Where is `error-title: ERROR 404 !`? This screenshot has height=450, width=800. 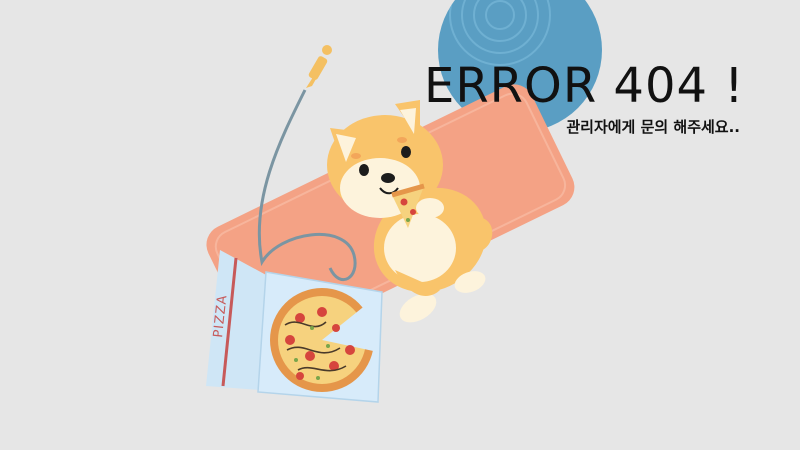 error-title: ERROR 404 ! is located at coordinates (584, 86).